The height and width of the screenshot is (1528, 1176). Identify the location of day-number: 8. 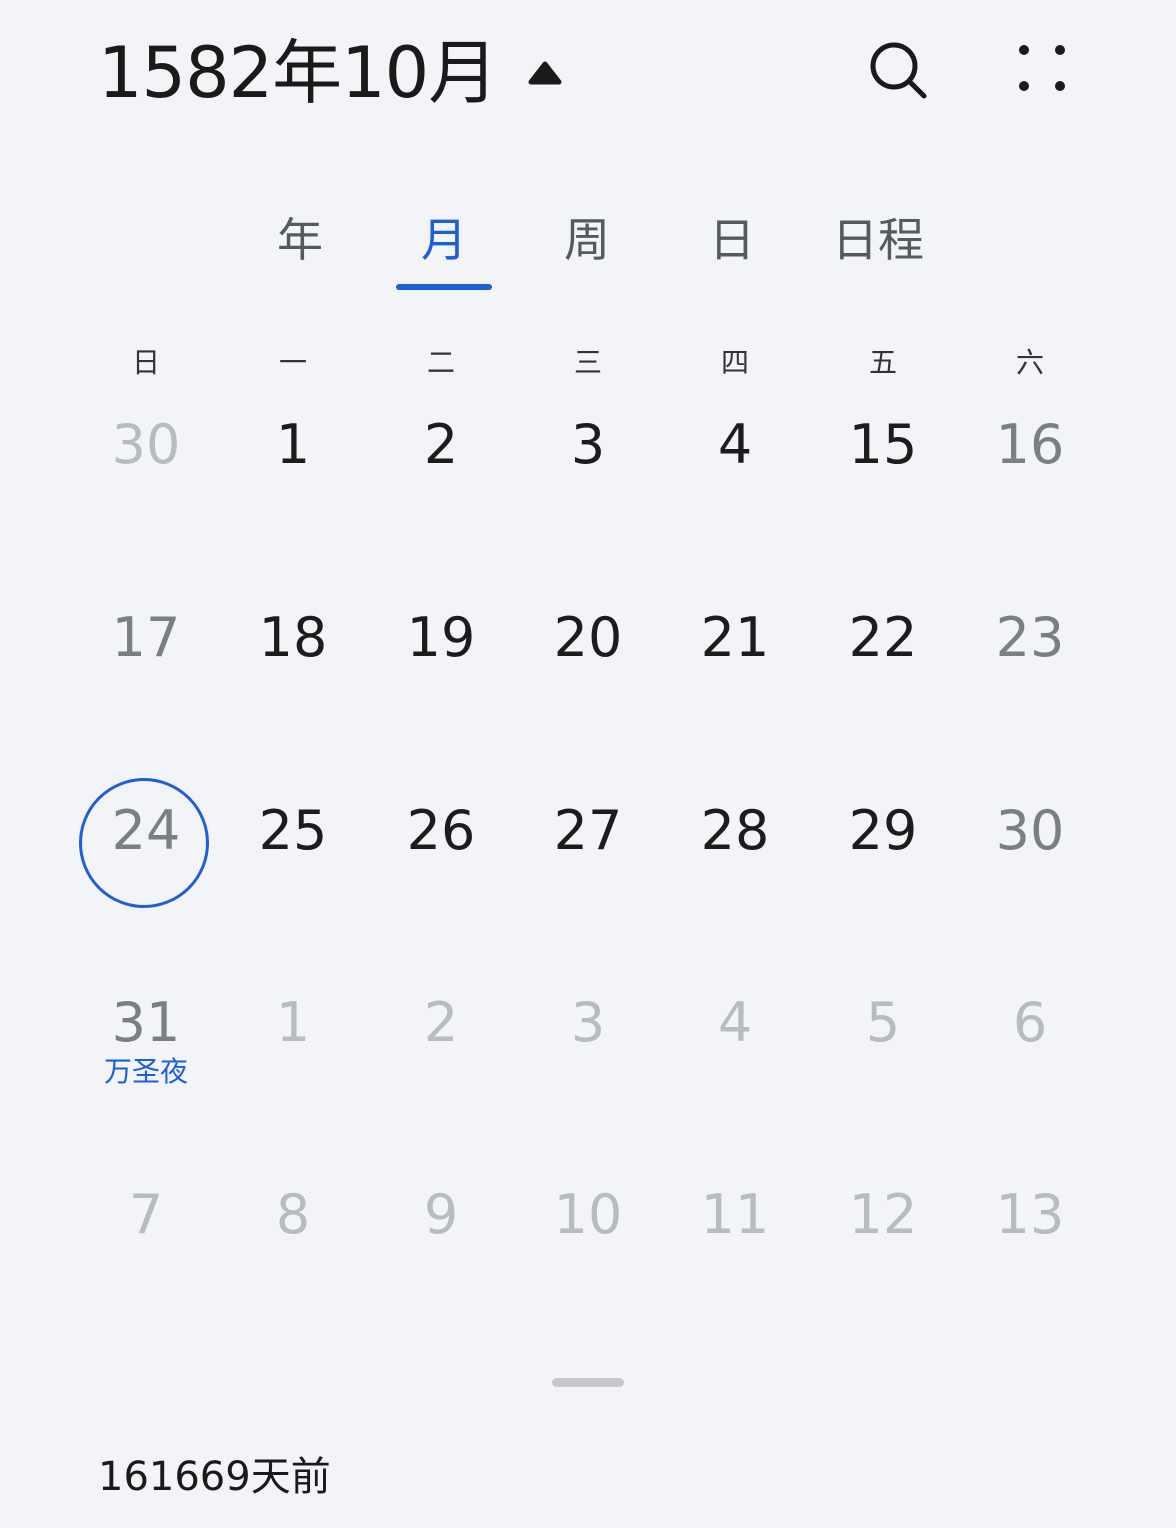
(293, 1214).